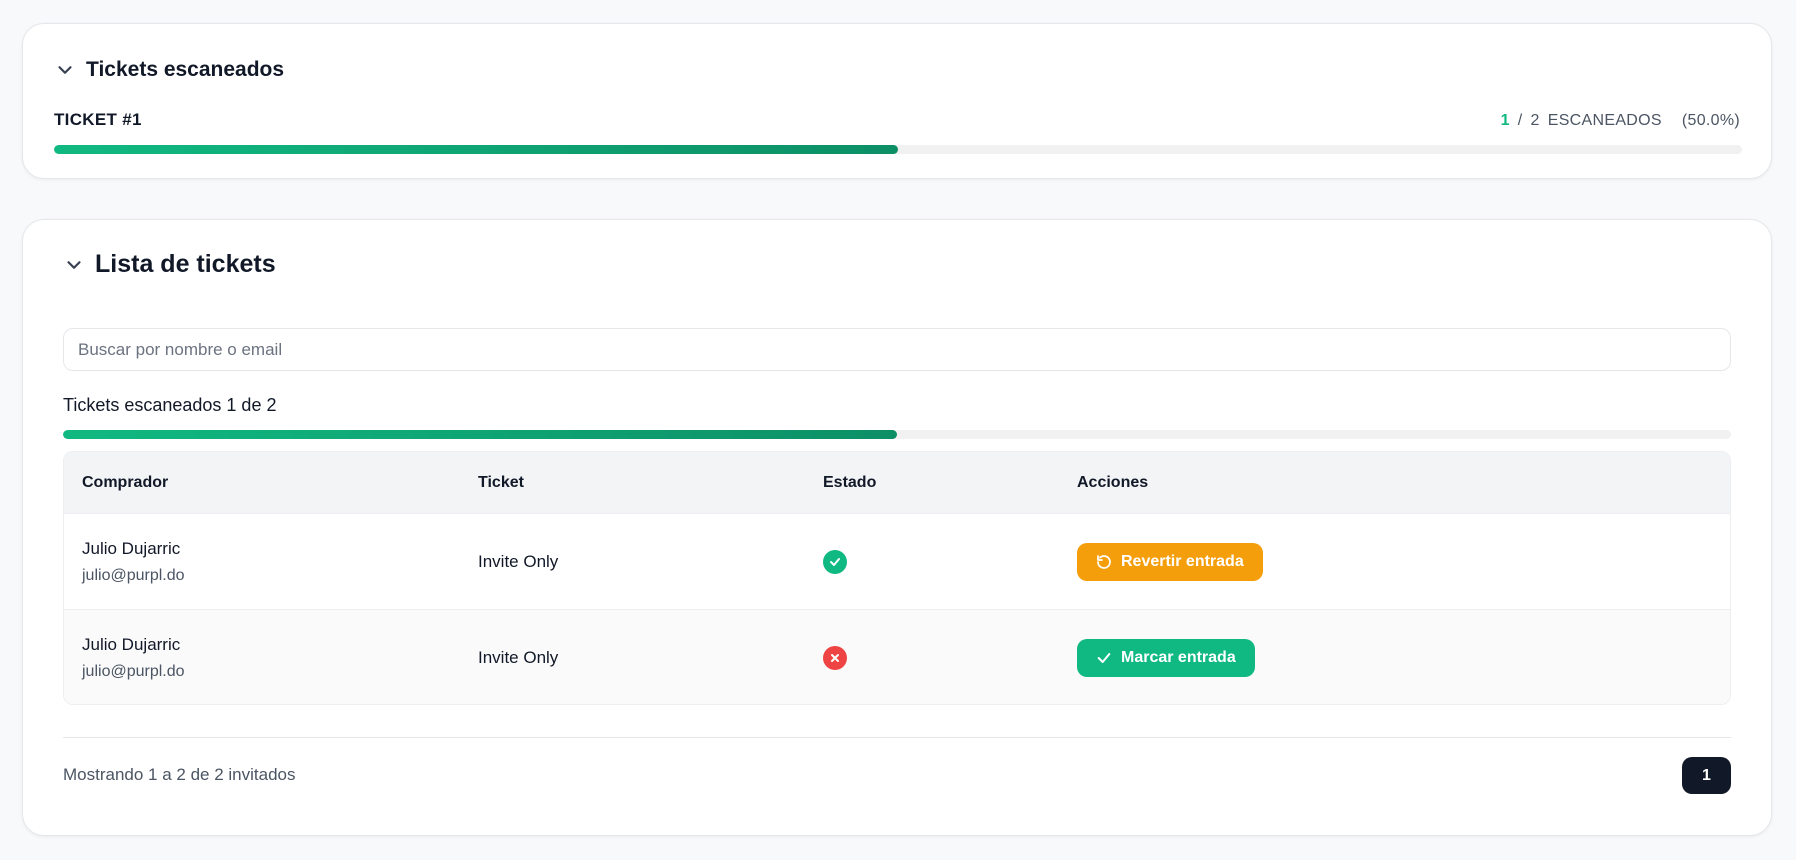  What do you see at coordinates (98, 119) in the screenshot?
I see `ticket-label: TICKET #1` at bounding box center [98, 119].